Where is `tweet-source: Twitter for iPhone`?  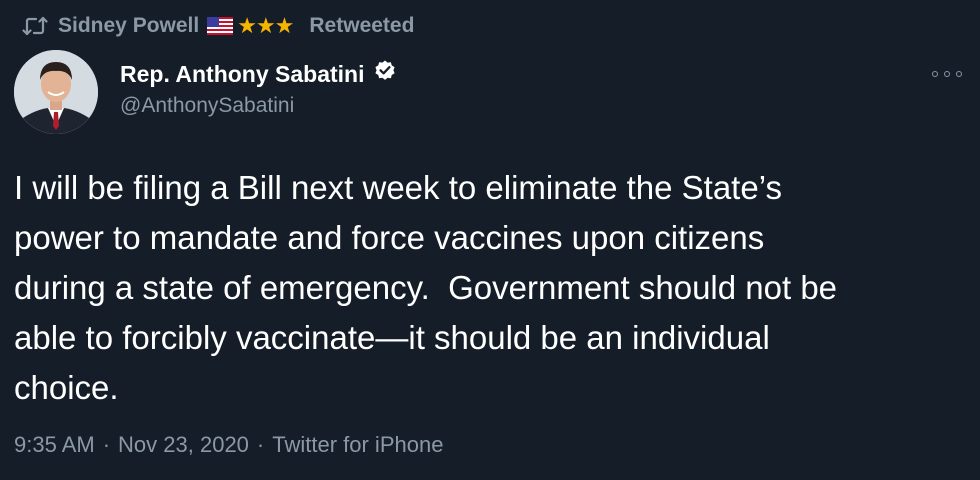
tweet-source: Twitter for iPhone is located at coordinates (357, 445).